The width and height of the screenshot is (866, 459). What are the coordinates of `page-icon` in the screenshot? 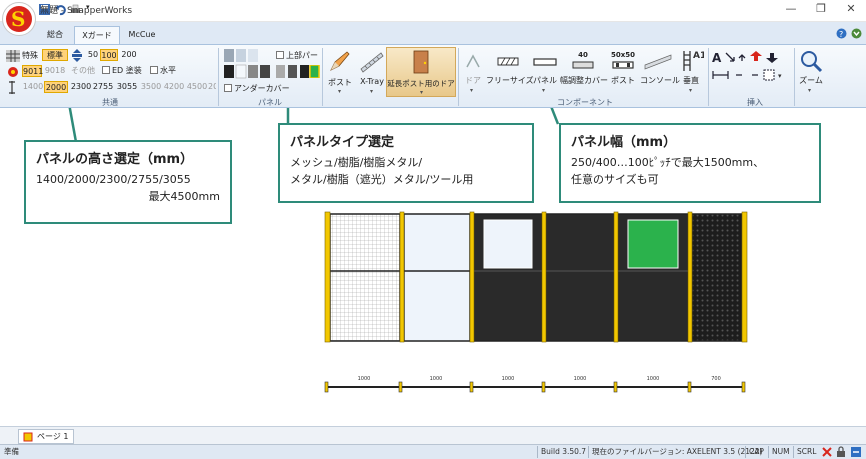 It's located at (28, 437).